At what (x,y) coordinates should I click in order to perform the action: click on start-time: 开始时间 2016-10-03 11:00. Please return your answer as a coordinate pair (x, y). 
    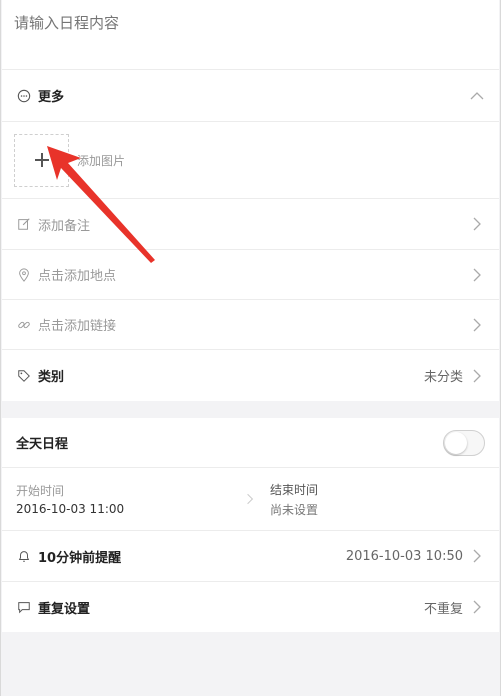
    Looking at the image, I should click on (131, 499).